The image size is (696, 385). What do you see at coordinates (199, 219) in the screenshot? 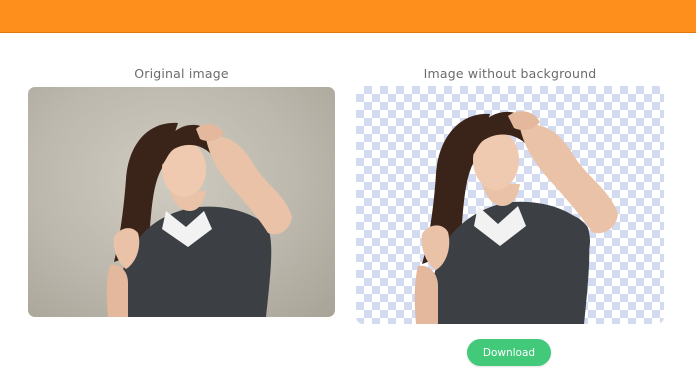
I see `person-photo-original` at bounding box center [199, 219].